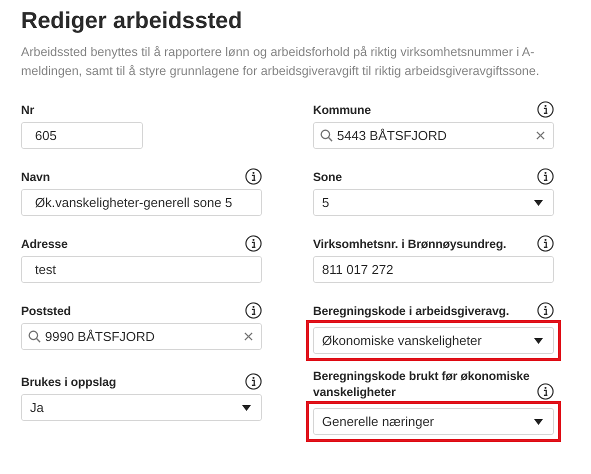  I want to click on field-label: Kommune, so click(342, 110).